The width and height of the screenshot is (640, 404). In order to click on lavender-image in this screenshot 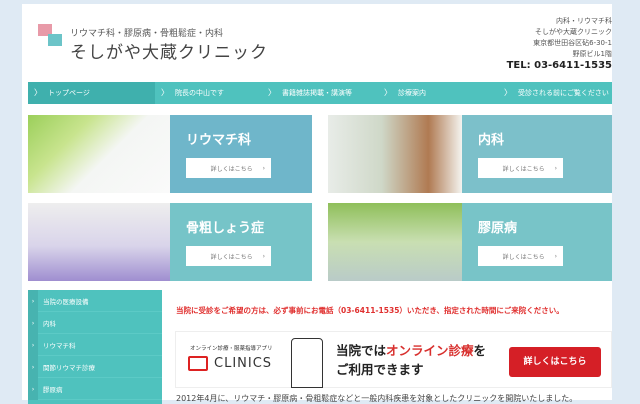, I will do `click(99, 242)`.